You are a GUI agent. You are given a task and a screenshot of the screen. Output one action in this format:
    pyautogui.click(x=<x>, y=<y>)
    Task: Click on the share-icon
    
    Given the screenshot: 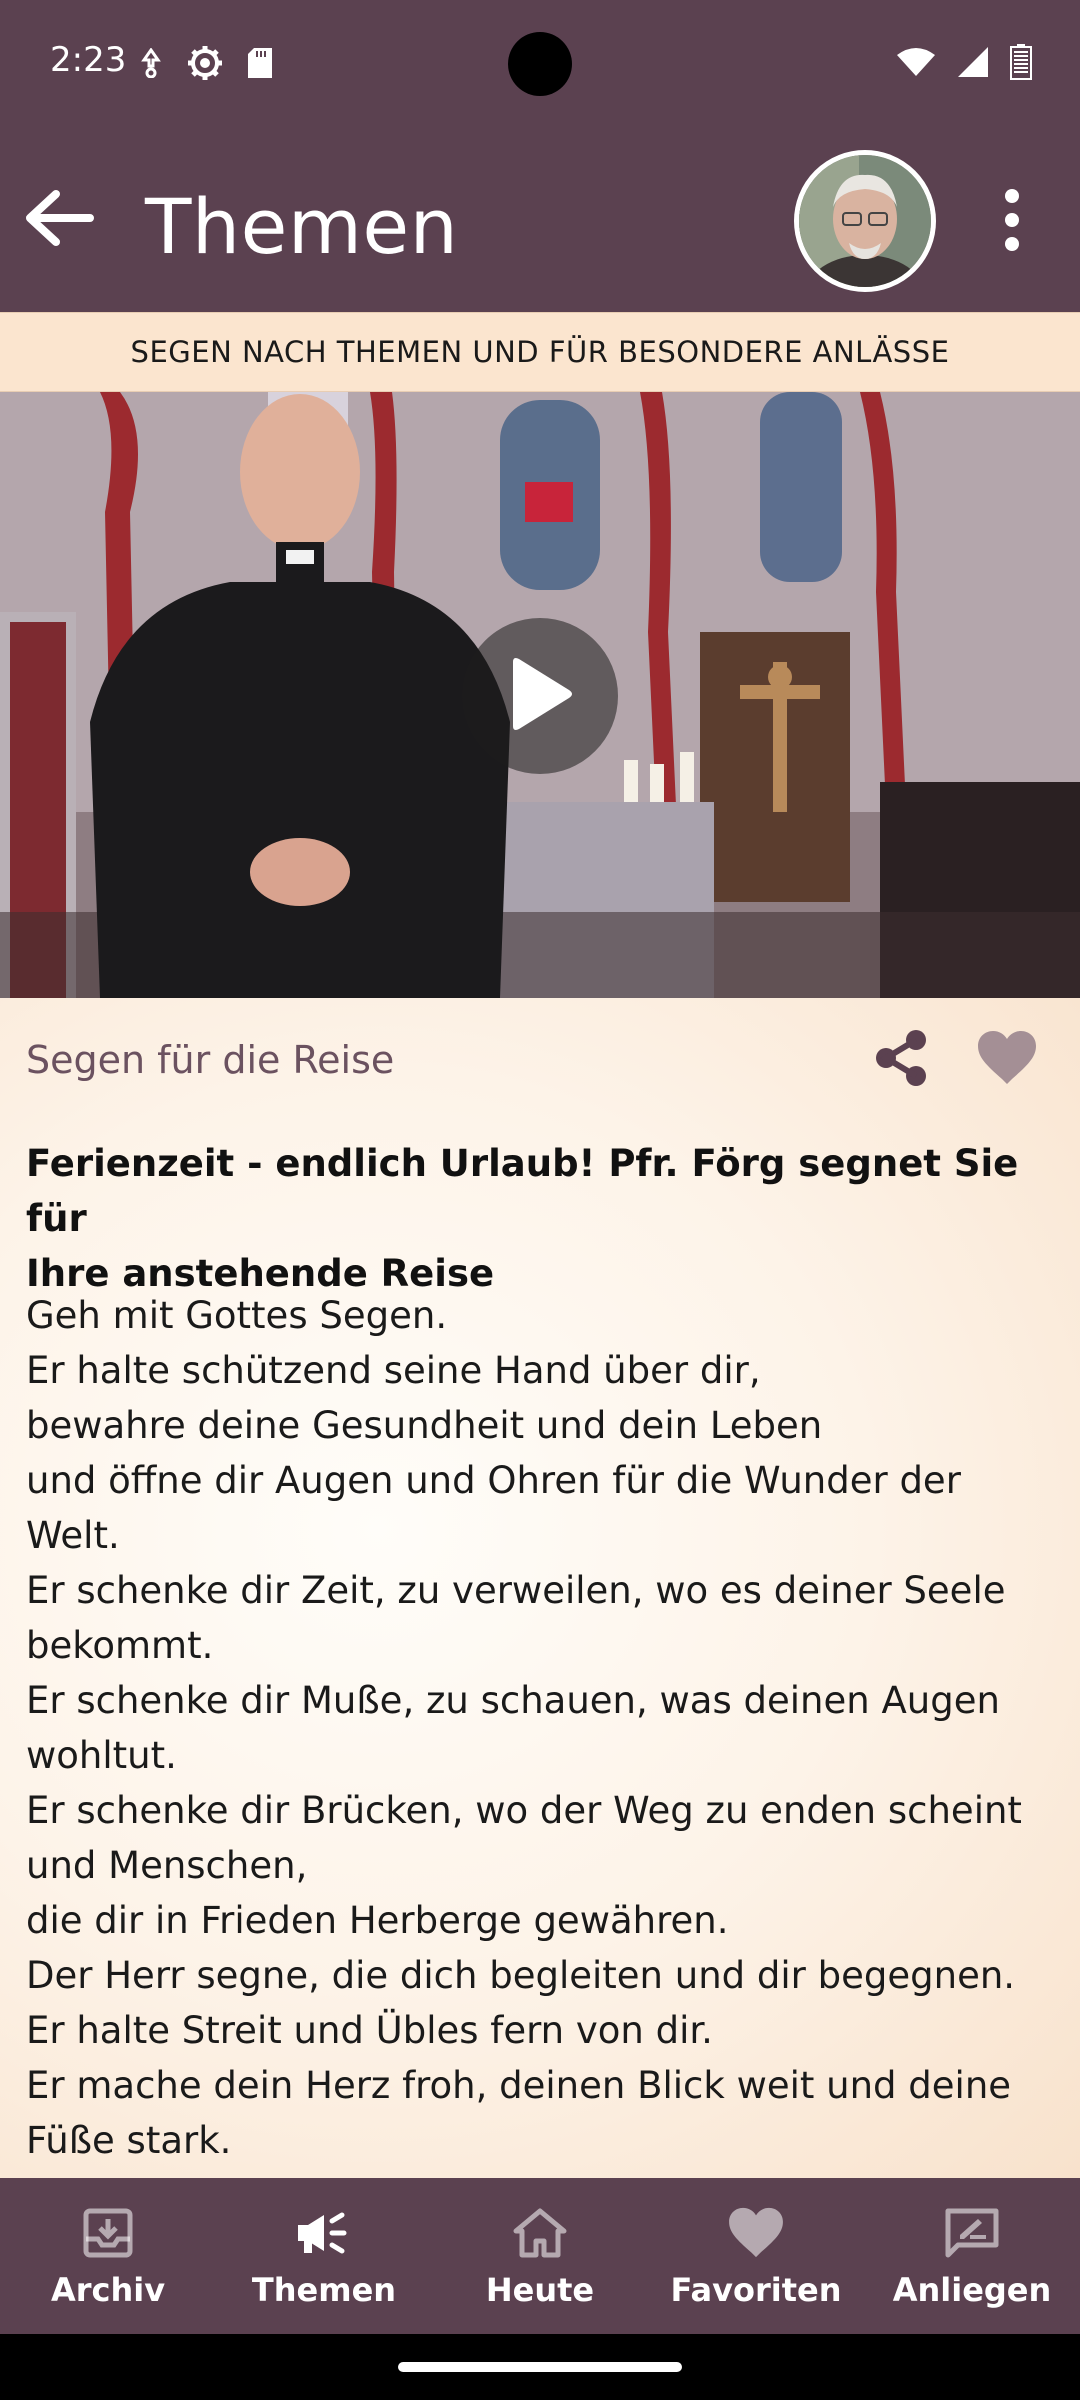 What is the action you would take?
    pyautogui.click(x=902, y=1061)
    